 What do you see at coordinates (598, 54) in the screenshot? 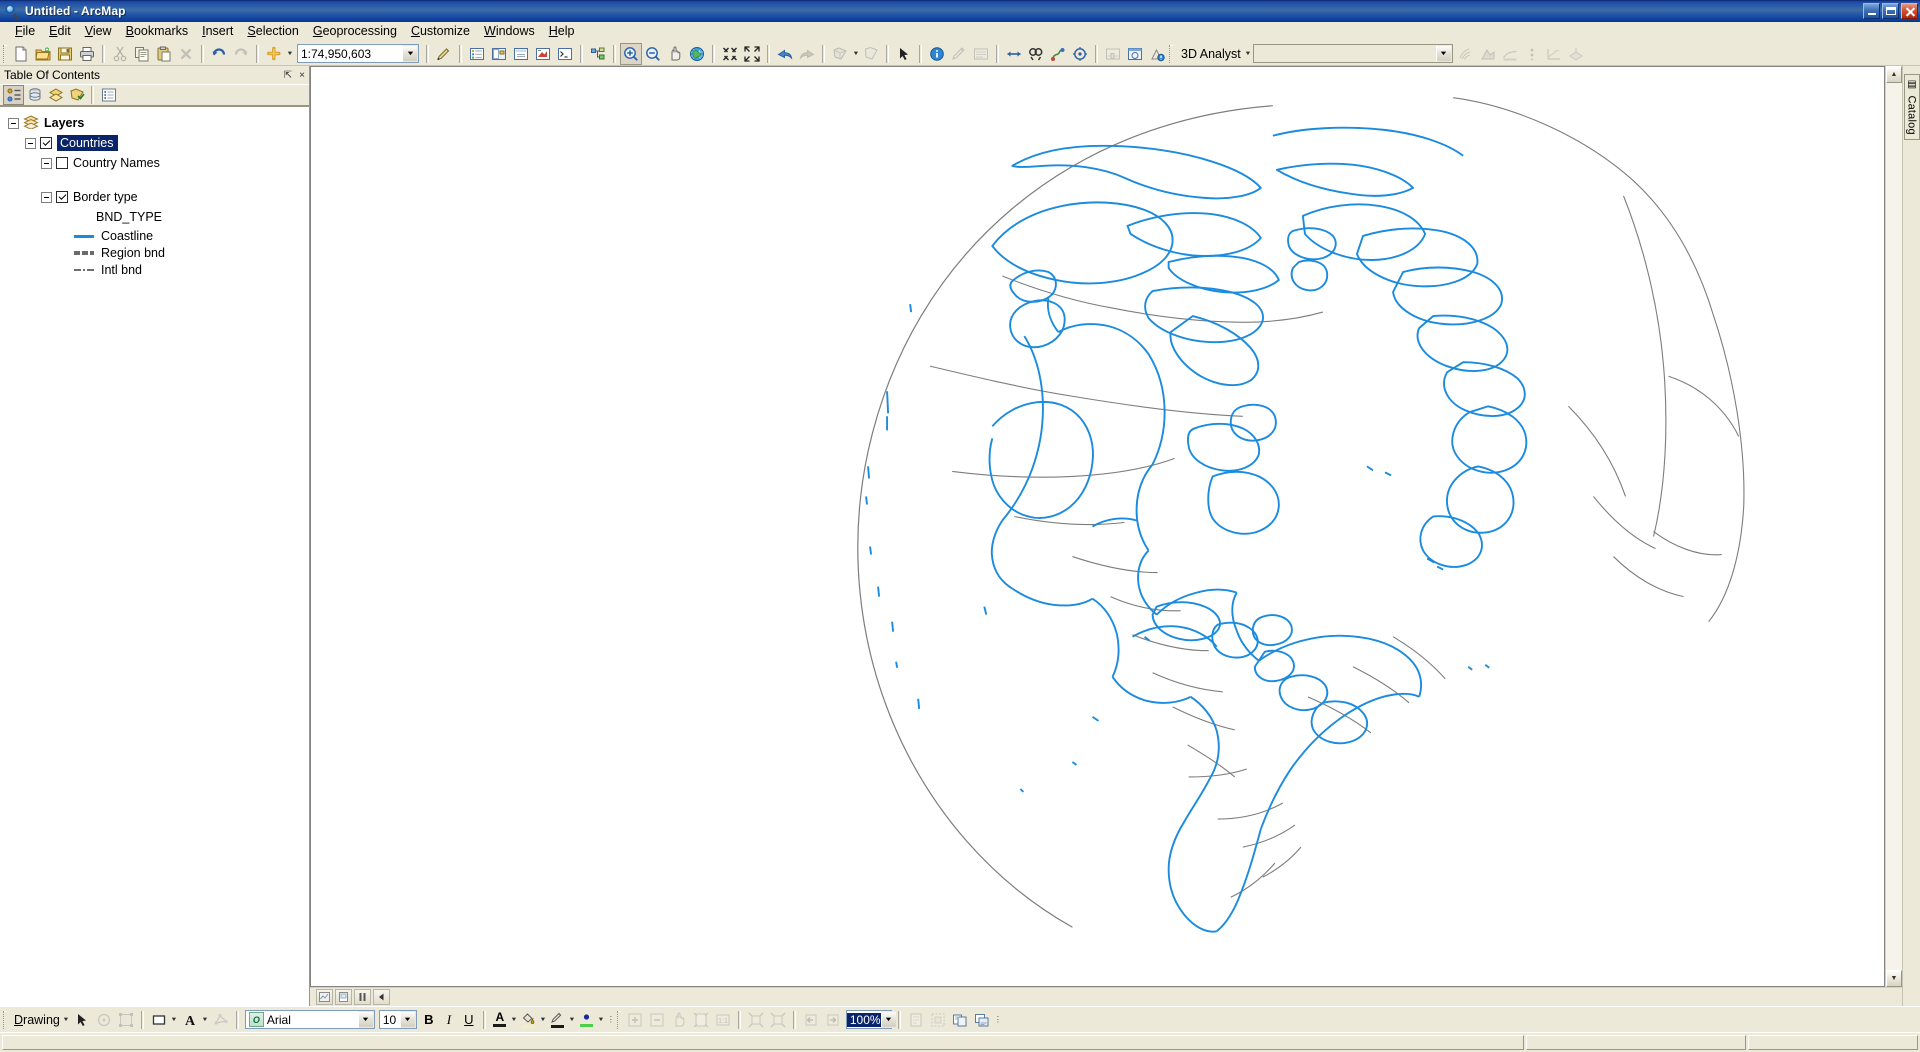
I see `model-builder-icon` at bounding box center [598, 54].